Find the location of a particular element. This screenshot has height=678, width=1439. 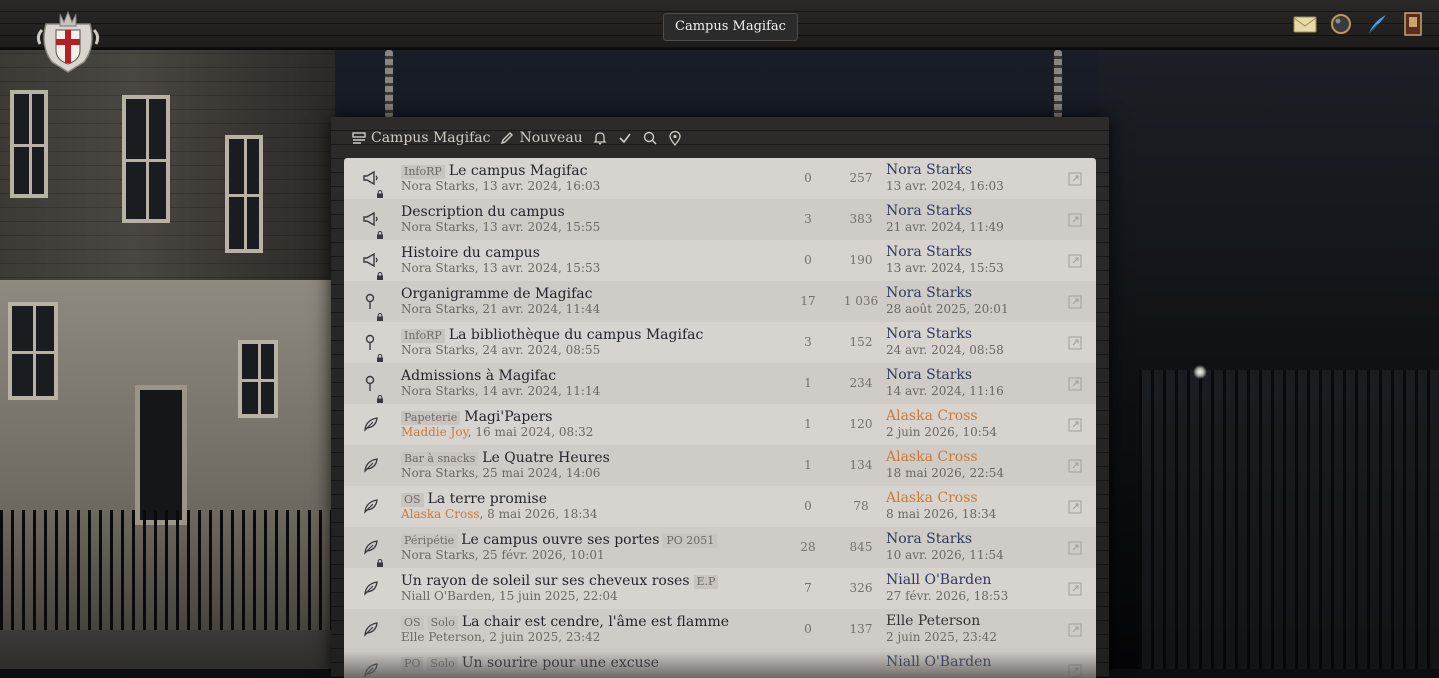

thread-prefix: Papeterie is located at coordinates (431, 418).